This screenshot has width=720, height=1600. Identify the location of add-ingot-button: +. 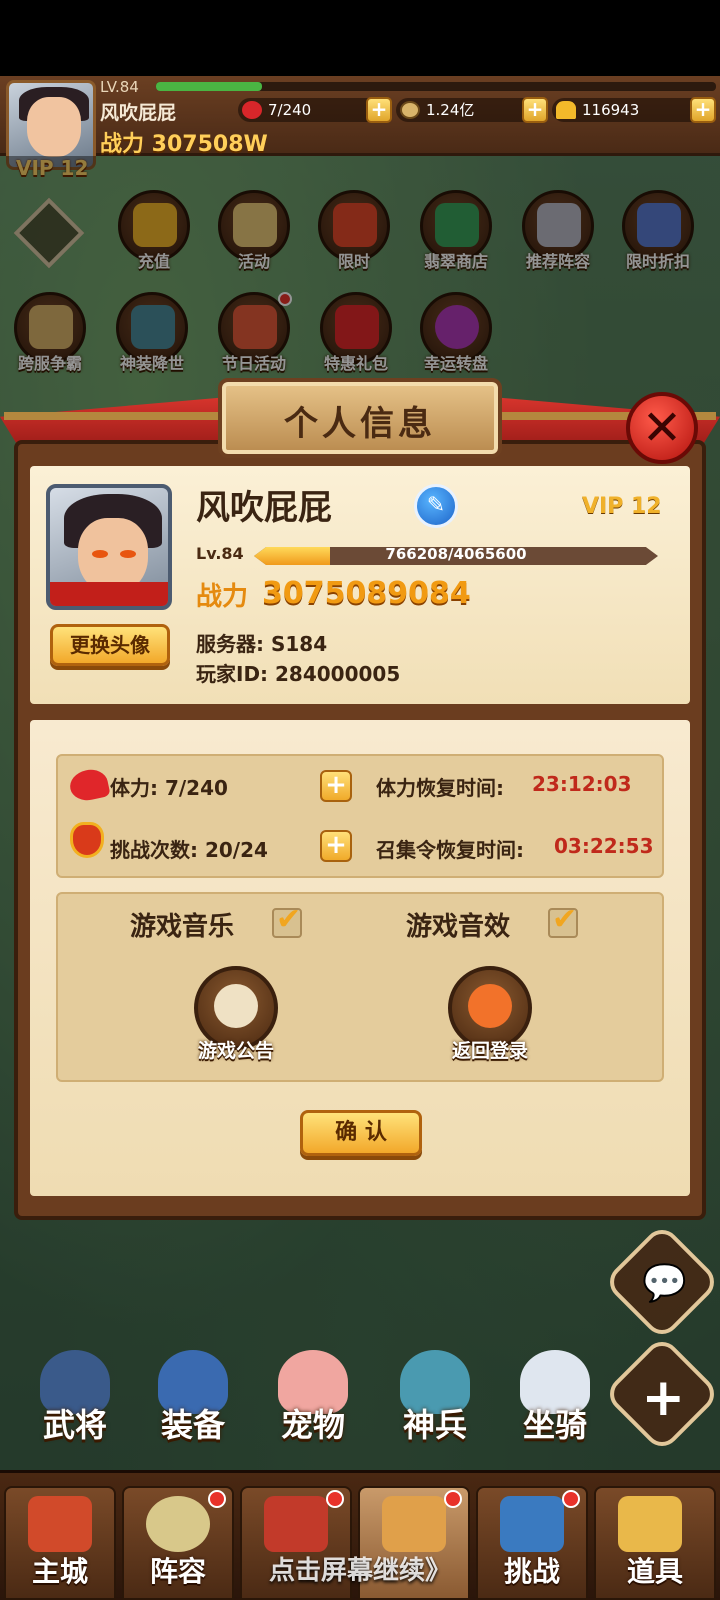
(703, 110).